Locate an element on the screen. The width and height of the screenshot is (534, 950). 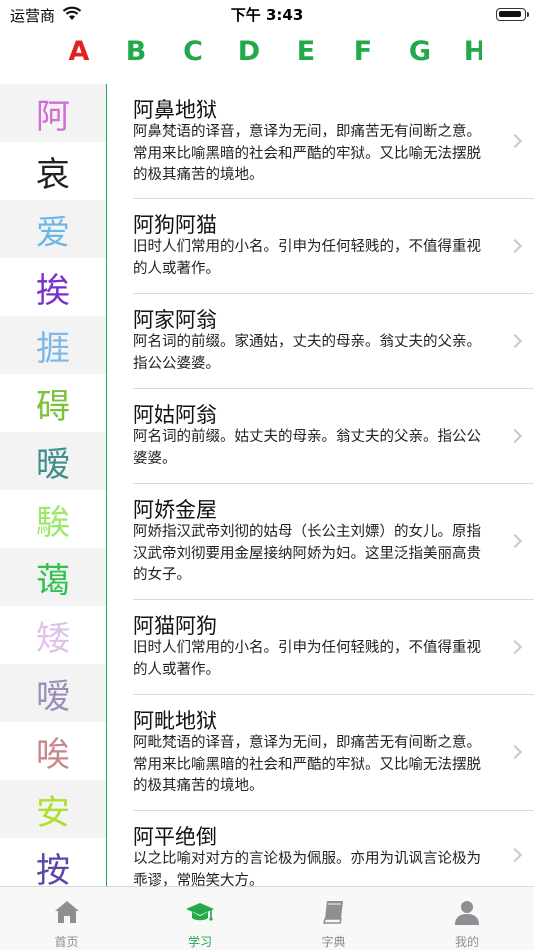
tab-label: 学习 is located at coordinates (199, 942).